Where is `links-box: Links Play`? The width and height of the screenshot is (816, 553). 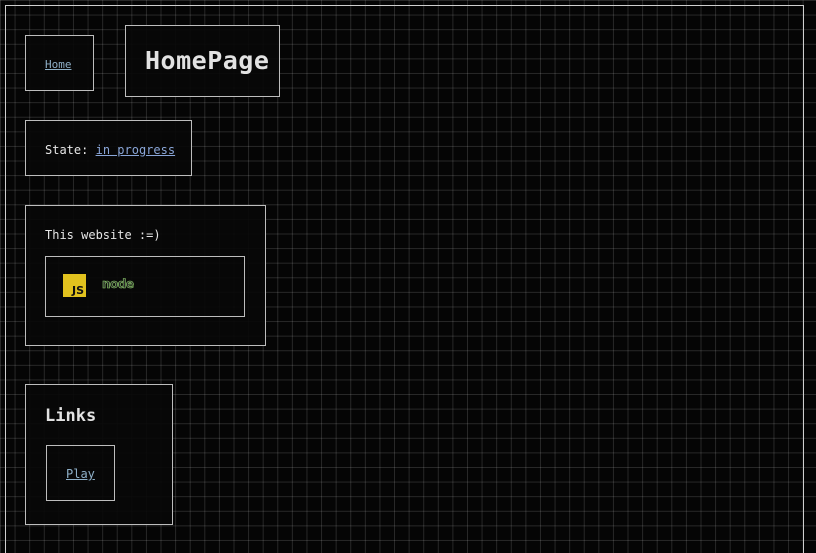 links-box: Links Play is located at coordinates (99, 454).